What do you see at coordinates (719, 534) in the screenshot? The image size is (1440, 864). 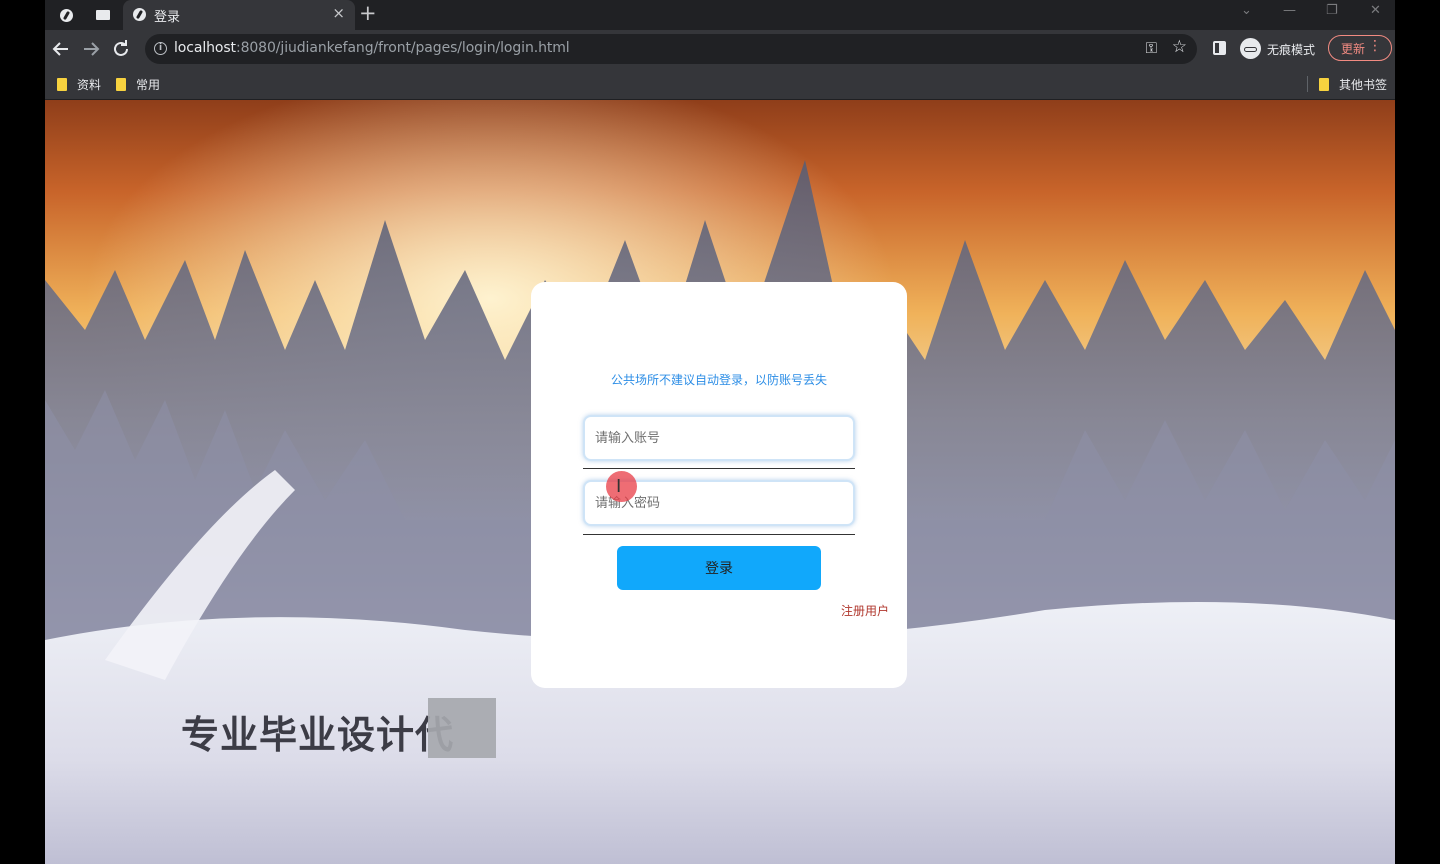 I see `password-underline` at bounding box center [719, 534].